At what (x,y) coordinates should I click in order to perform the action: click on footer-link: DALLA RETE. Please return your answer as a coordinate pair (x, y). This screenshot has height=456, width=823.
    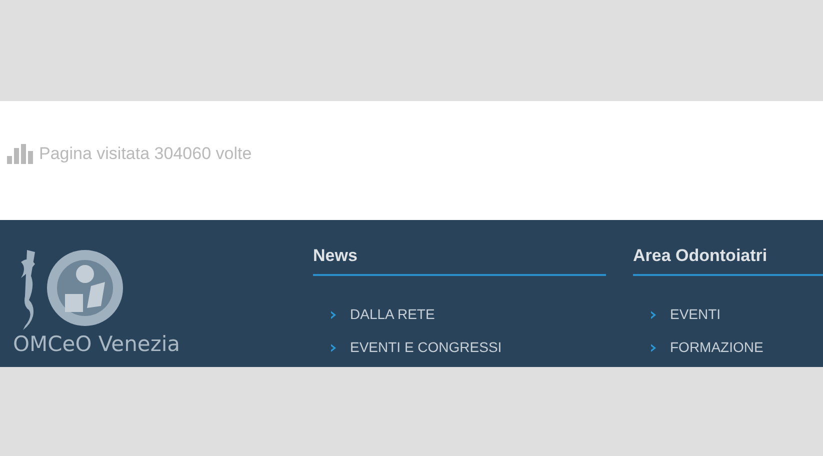
    Looking at the image, I should click on (392, 315).